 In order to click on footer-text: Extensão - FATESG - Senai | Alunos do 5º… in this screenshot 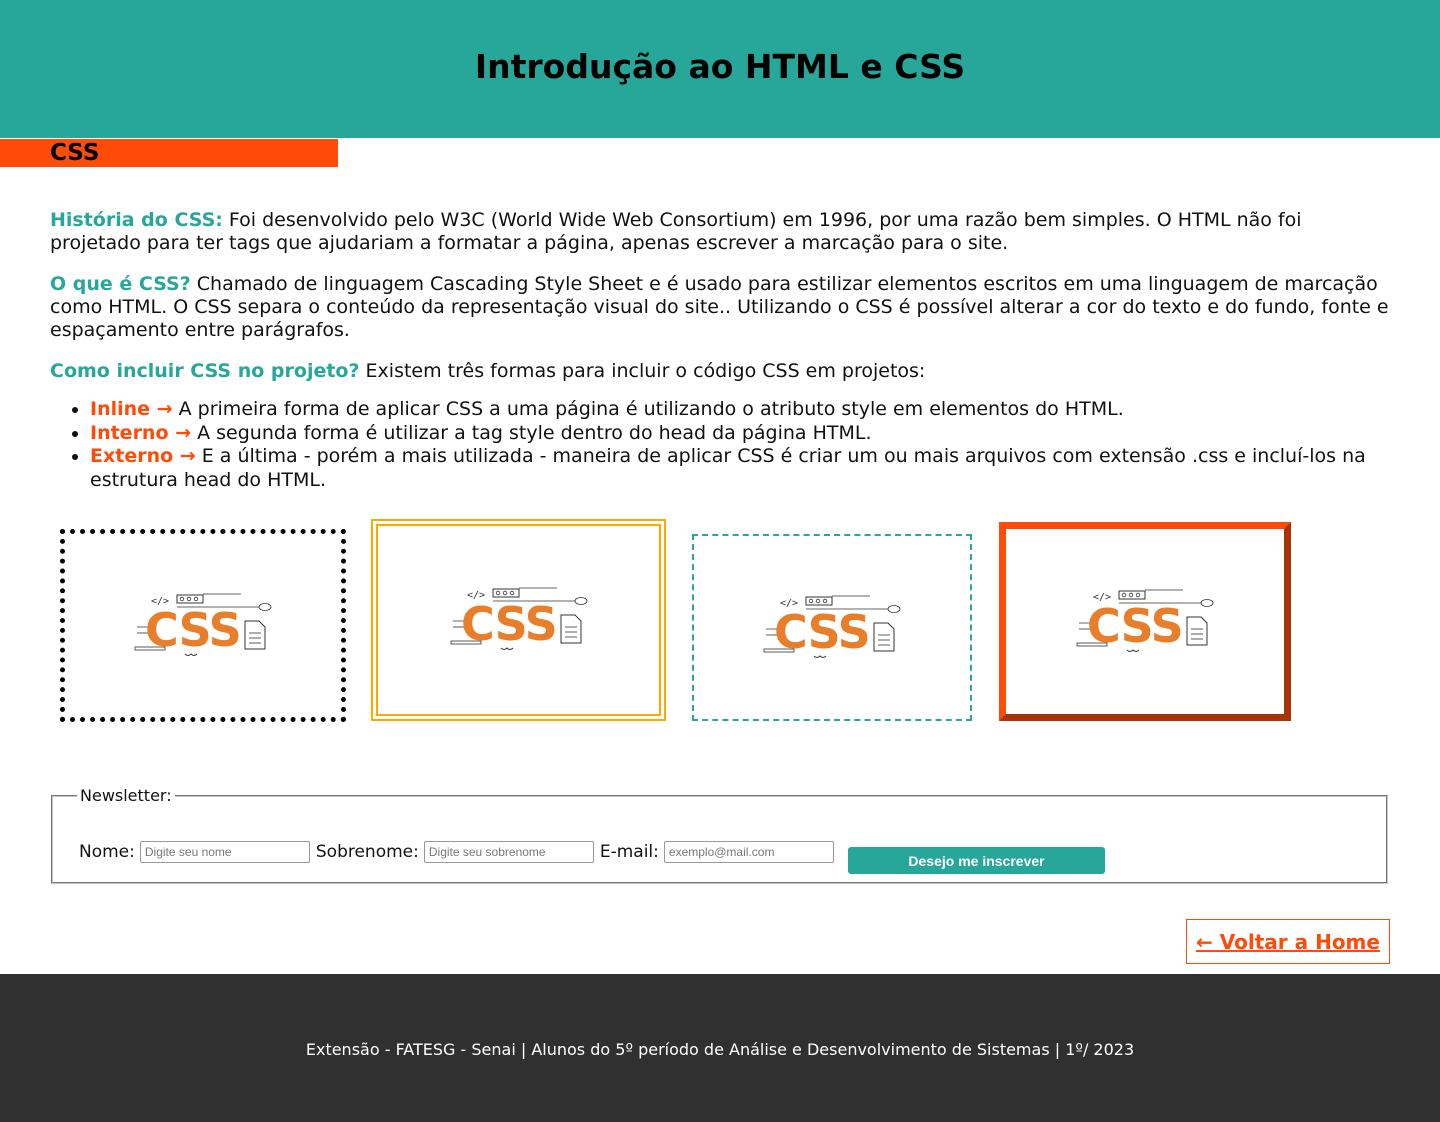, I will do `click(720, 1049)`.